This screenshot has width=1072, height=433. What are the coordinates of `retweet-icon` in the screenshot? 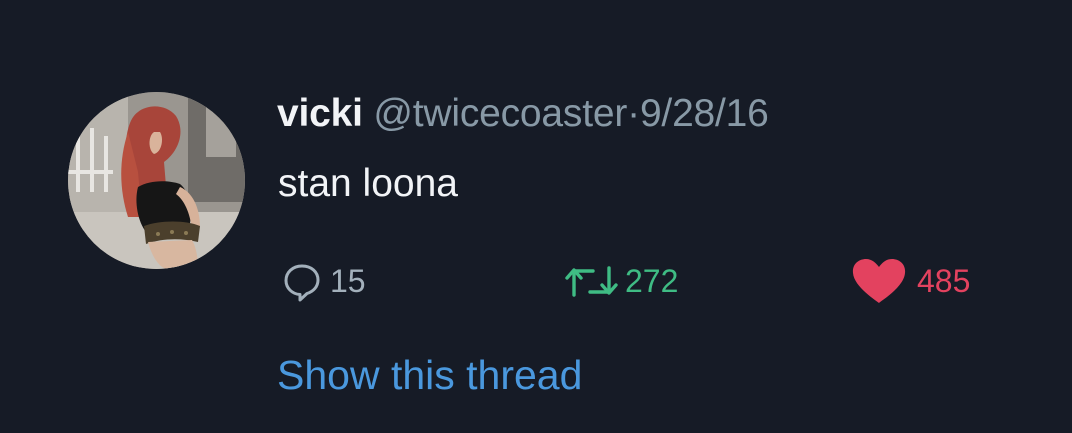 It's located at (591, 281).